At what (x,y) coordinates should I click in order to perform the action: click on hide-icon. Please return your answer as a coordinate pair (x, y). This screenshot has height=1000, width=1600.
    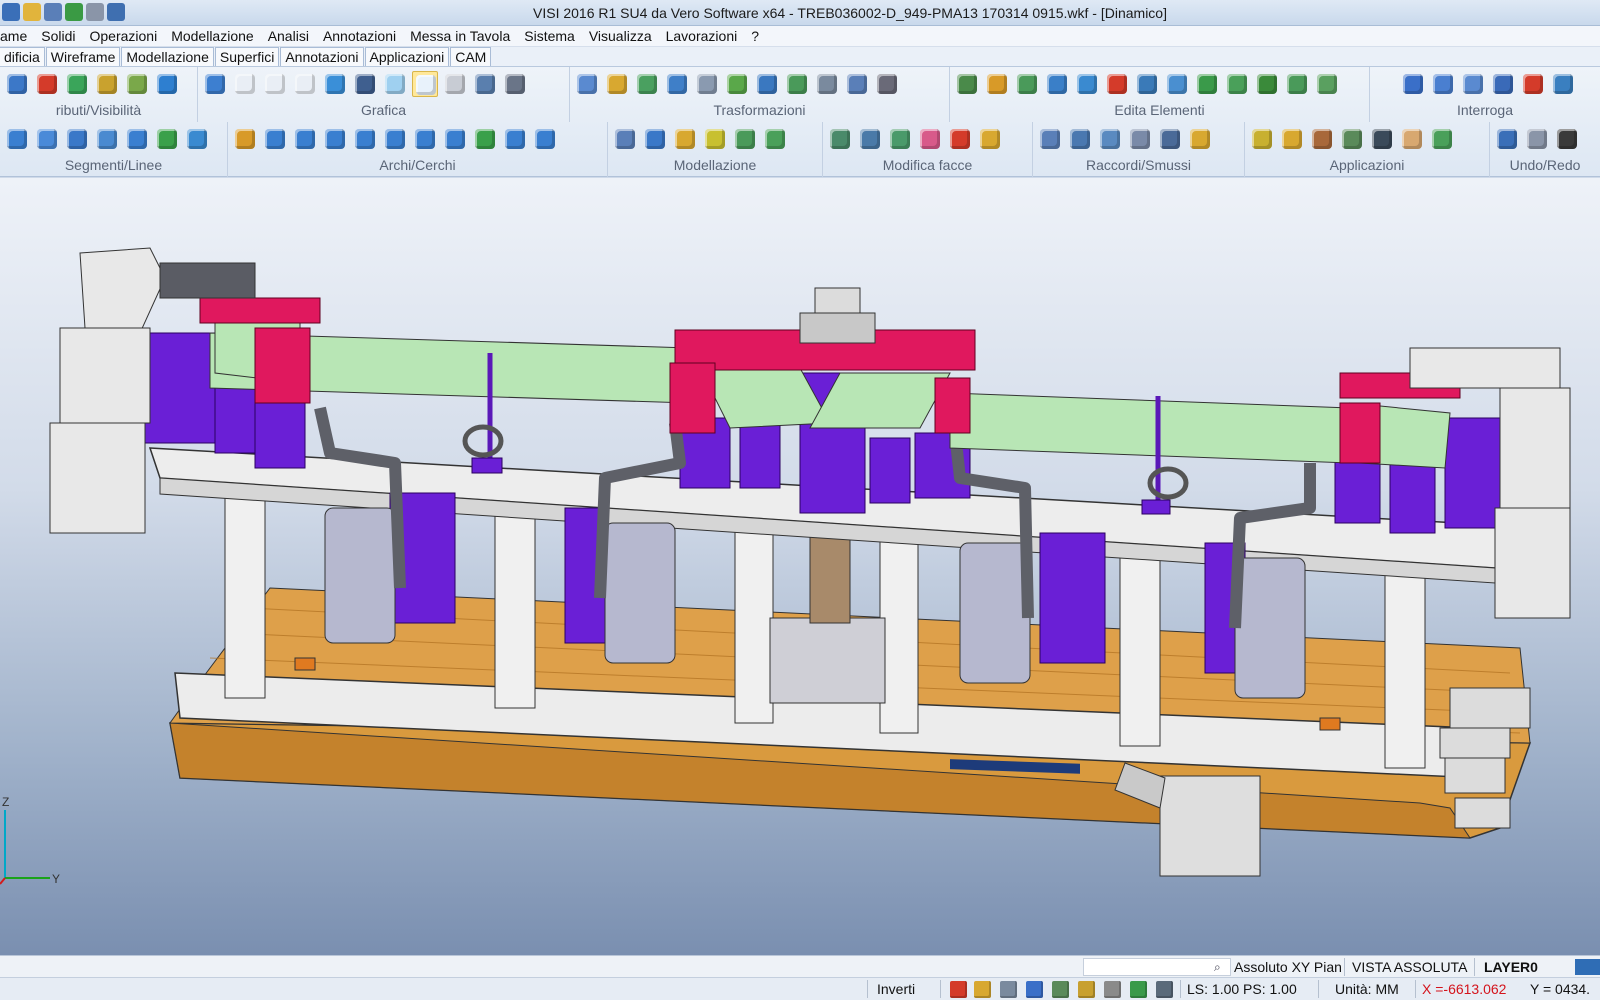
    Looking at the image, I should click on (107, 84).